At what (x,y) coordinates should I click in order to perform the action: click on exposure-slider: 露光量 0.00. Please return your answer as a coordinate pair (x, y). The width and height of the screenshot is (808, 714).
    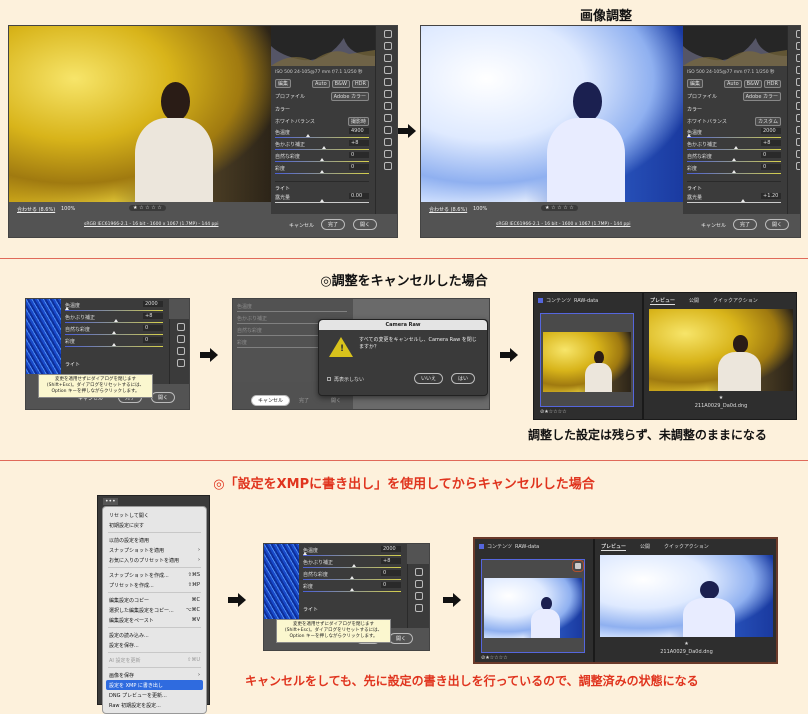
    Looking at the image, I should click on (322, 198).